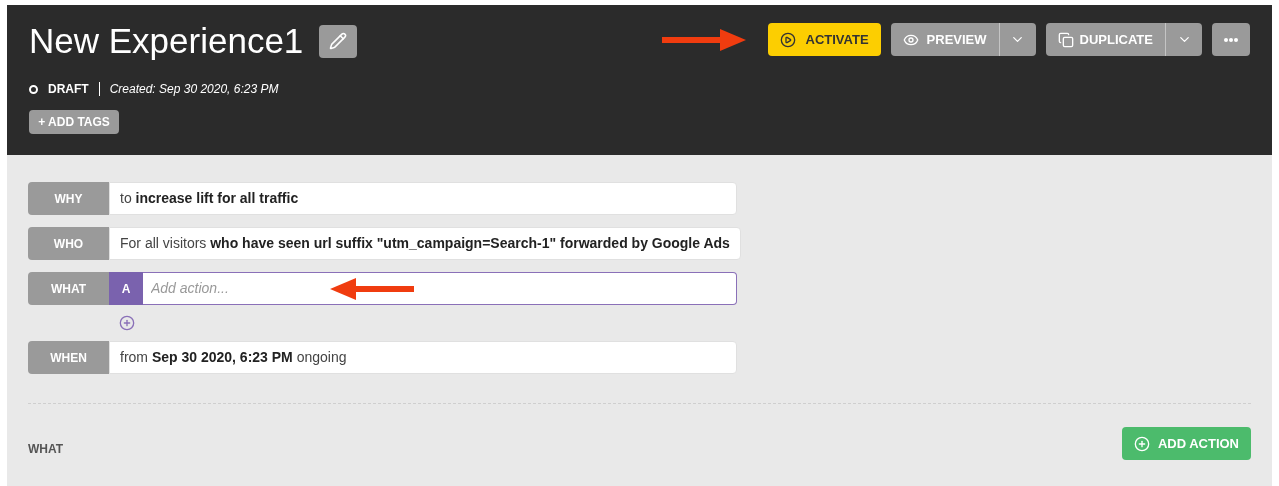 This screenshot has height=486, width=1279. I want to click on play-icon, so click(787, 39).